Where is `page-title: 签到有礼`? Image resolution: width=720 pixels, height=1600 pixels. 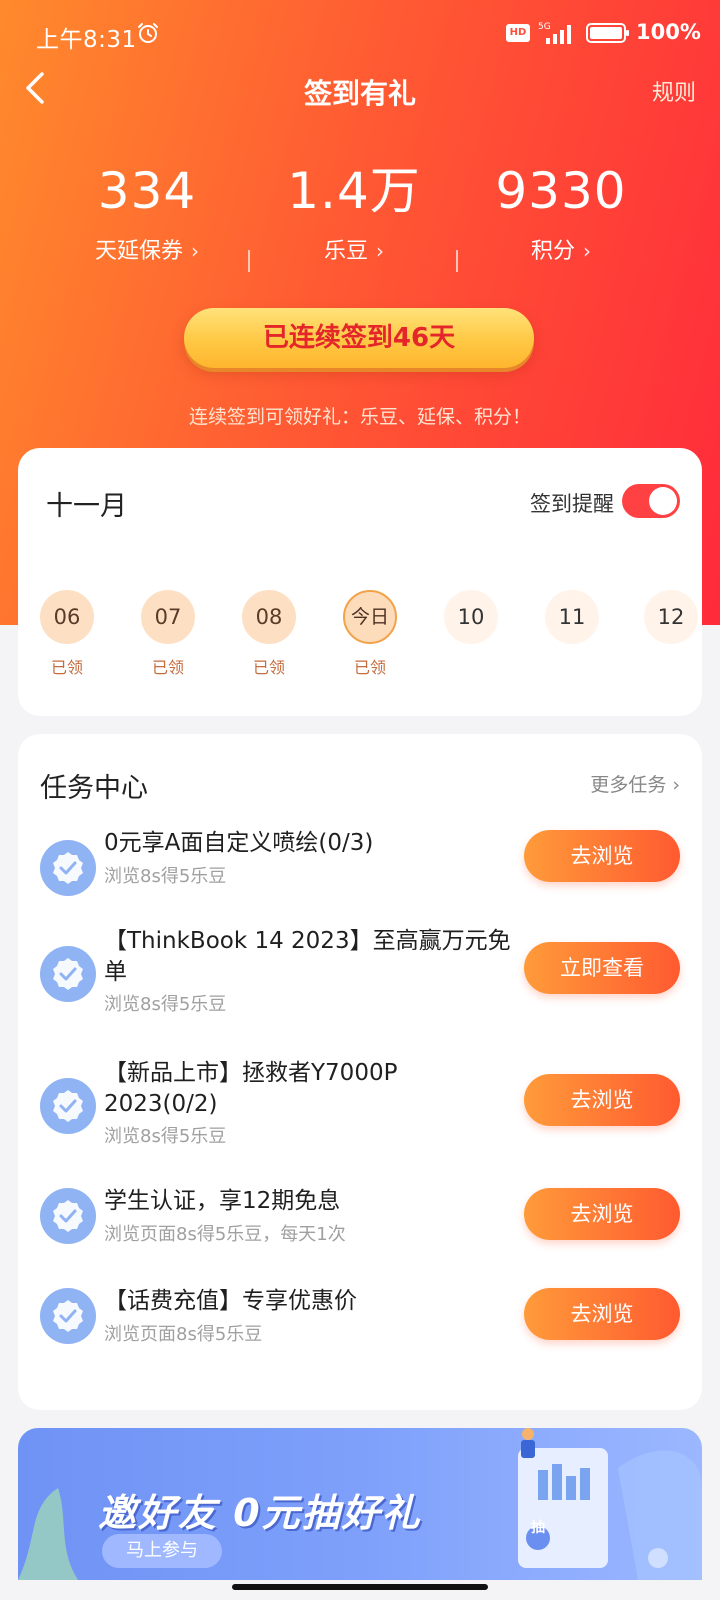 page-title: 签到有礼 is located at coordinates (359, 93).